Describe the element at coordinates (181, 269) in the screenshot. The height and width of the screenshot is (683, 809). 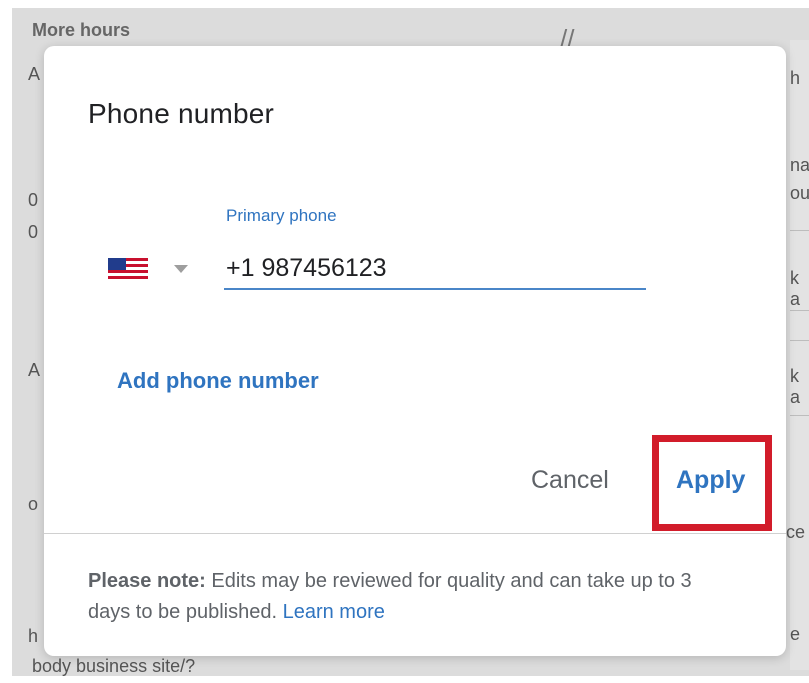
I see `dropdown-arrow-icon` at that location.